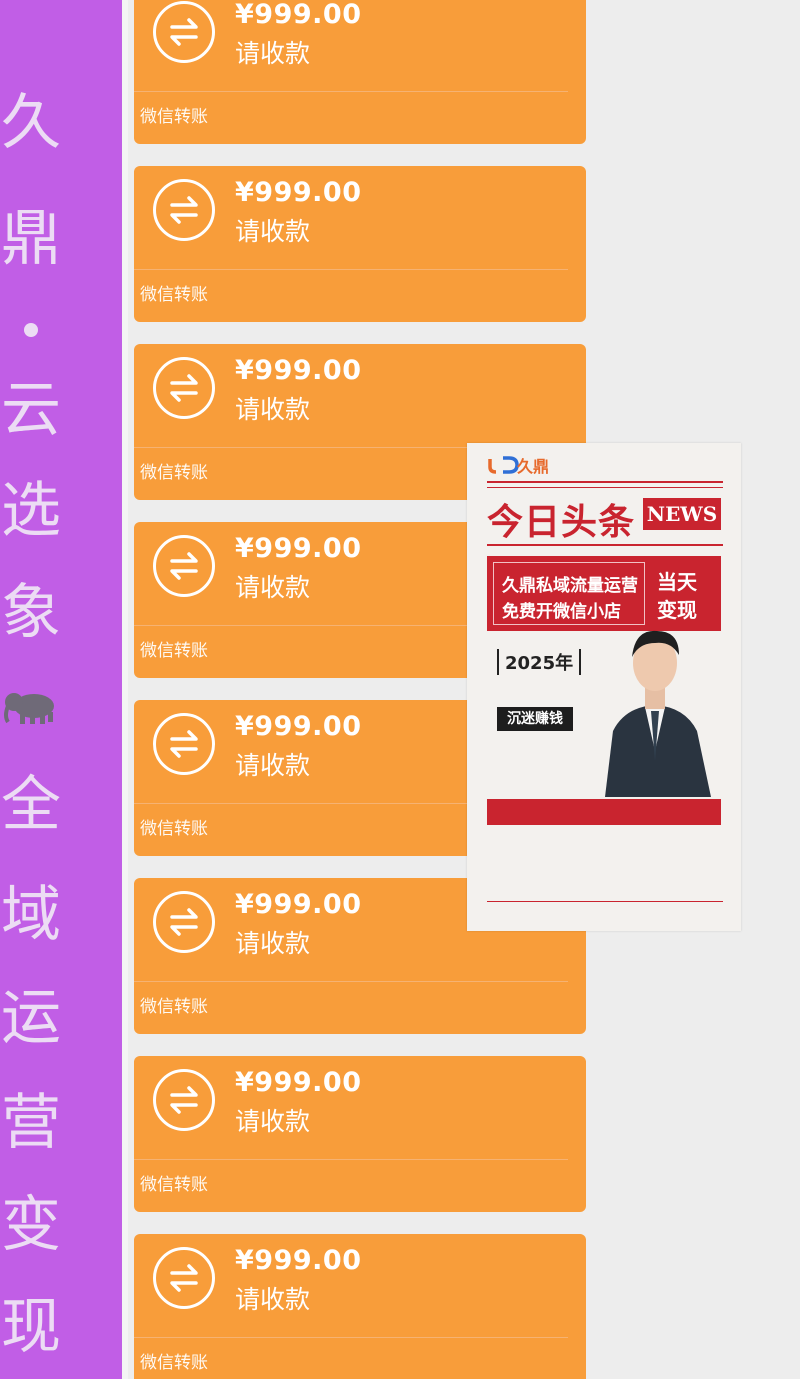  I want to click on banner-char: 域, so click(31, 915).